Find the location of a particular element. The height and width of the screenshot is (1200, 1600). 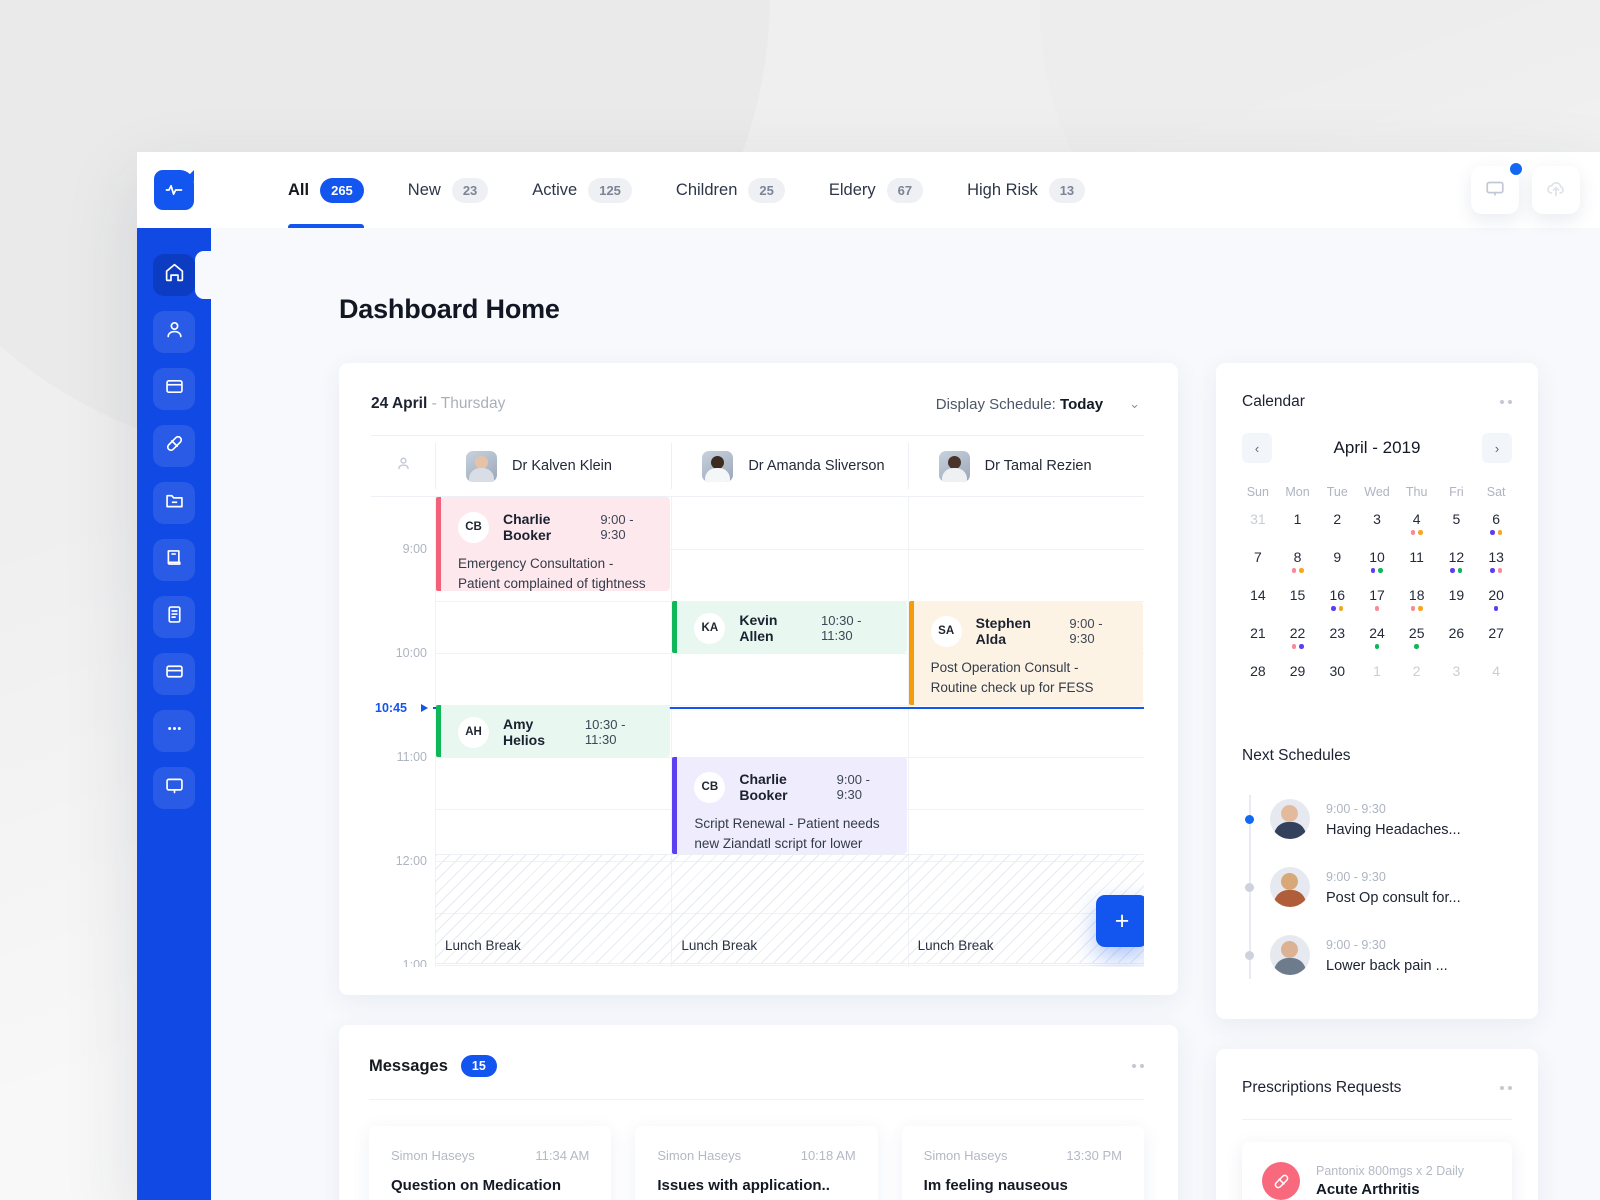

cloud-upload-icon is located at coordinates (1556, 190).